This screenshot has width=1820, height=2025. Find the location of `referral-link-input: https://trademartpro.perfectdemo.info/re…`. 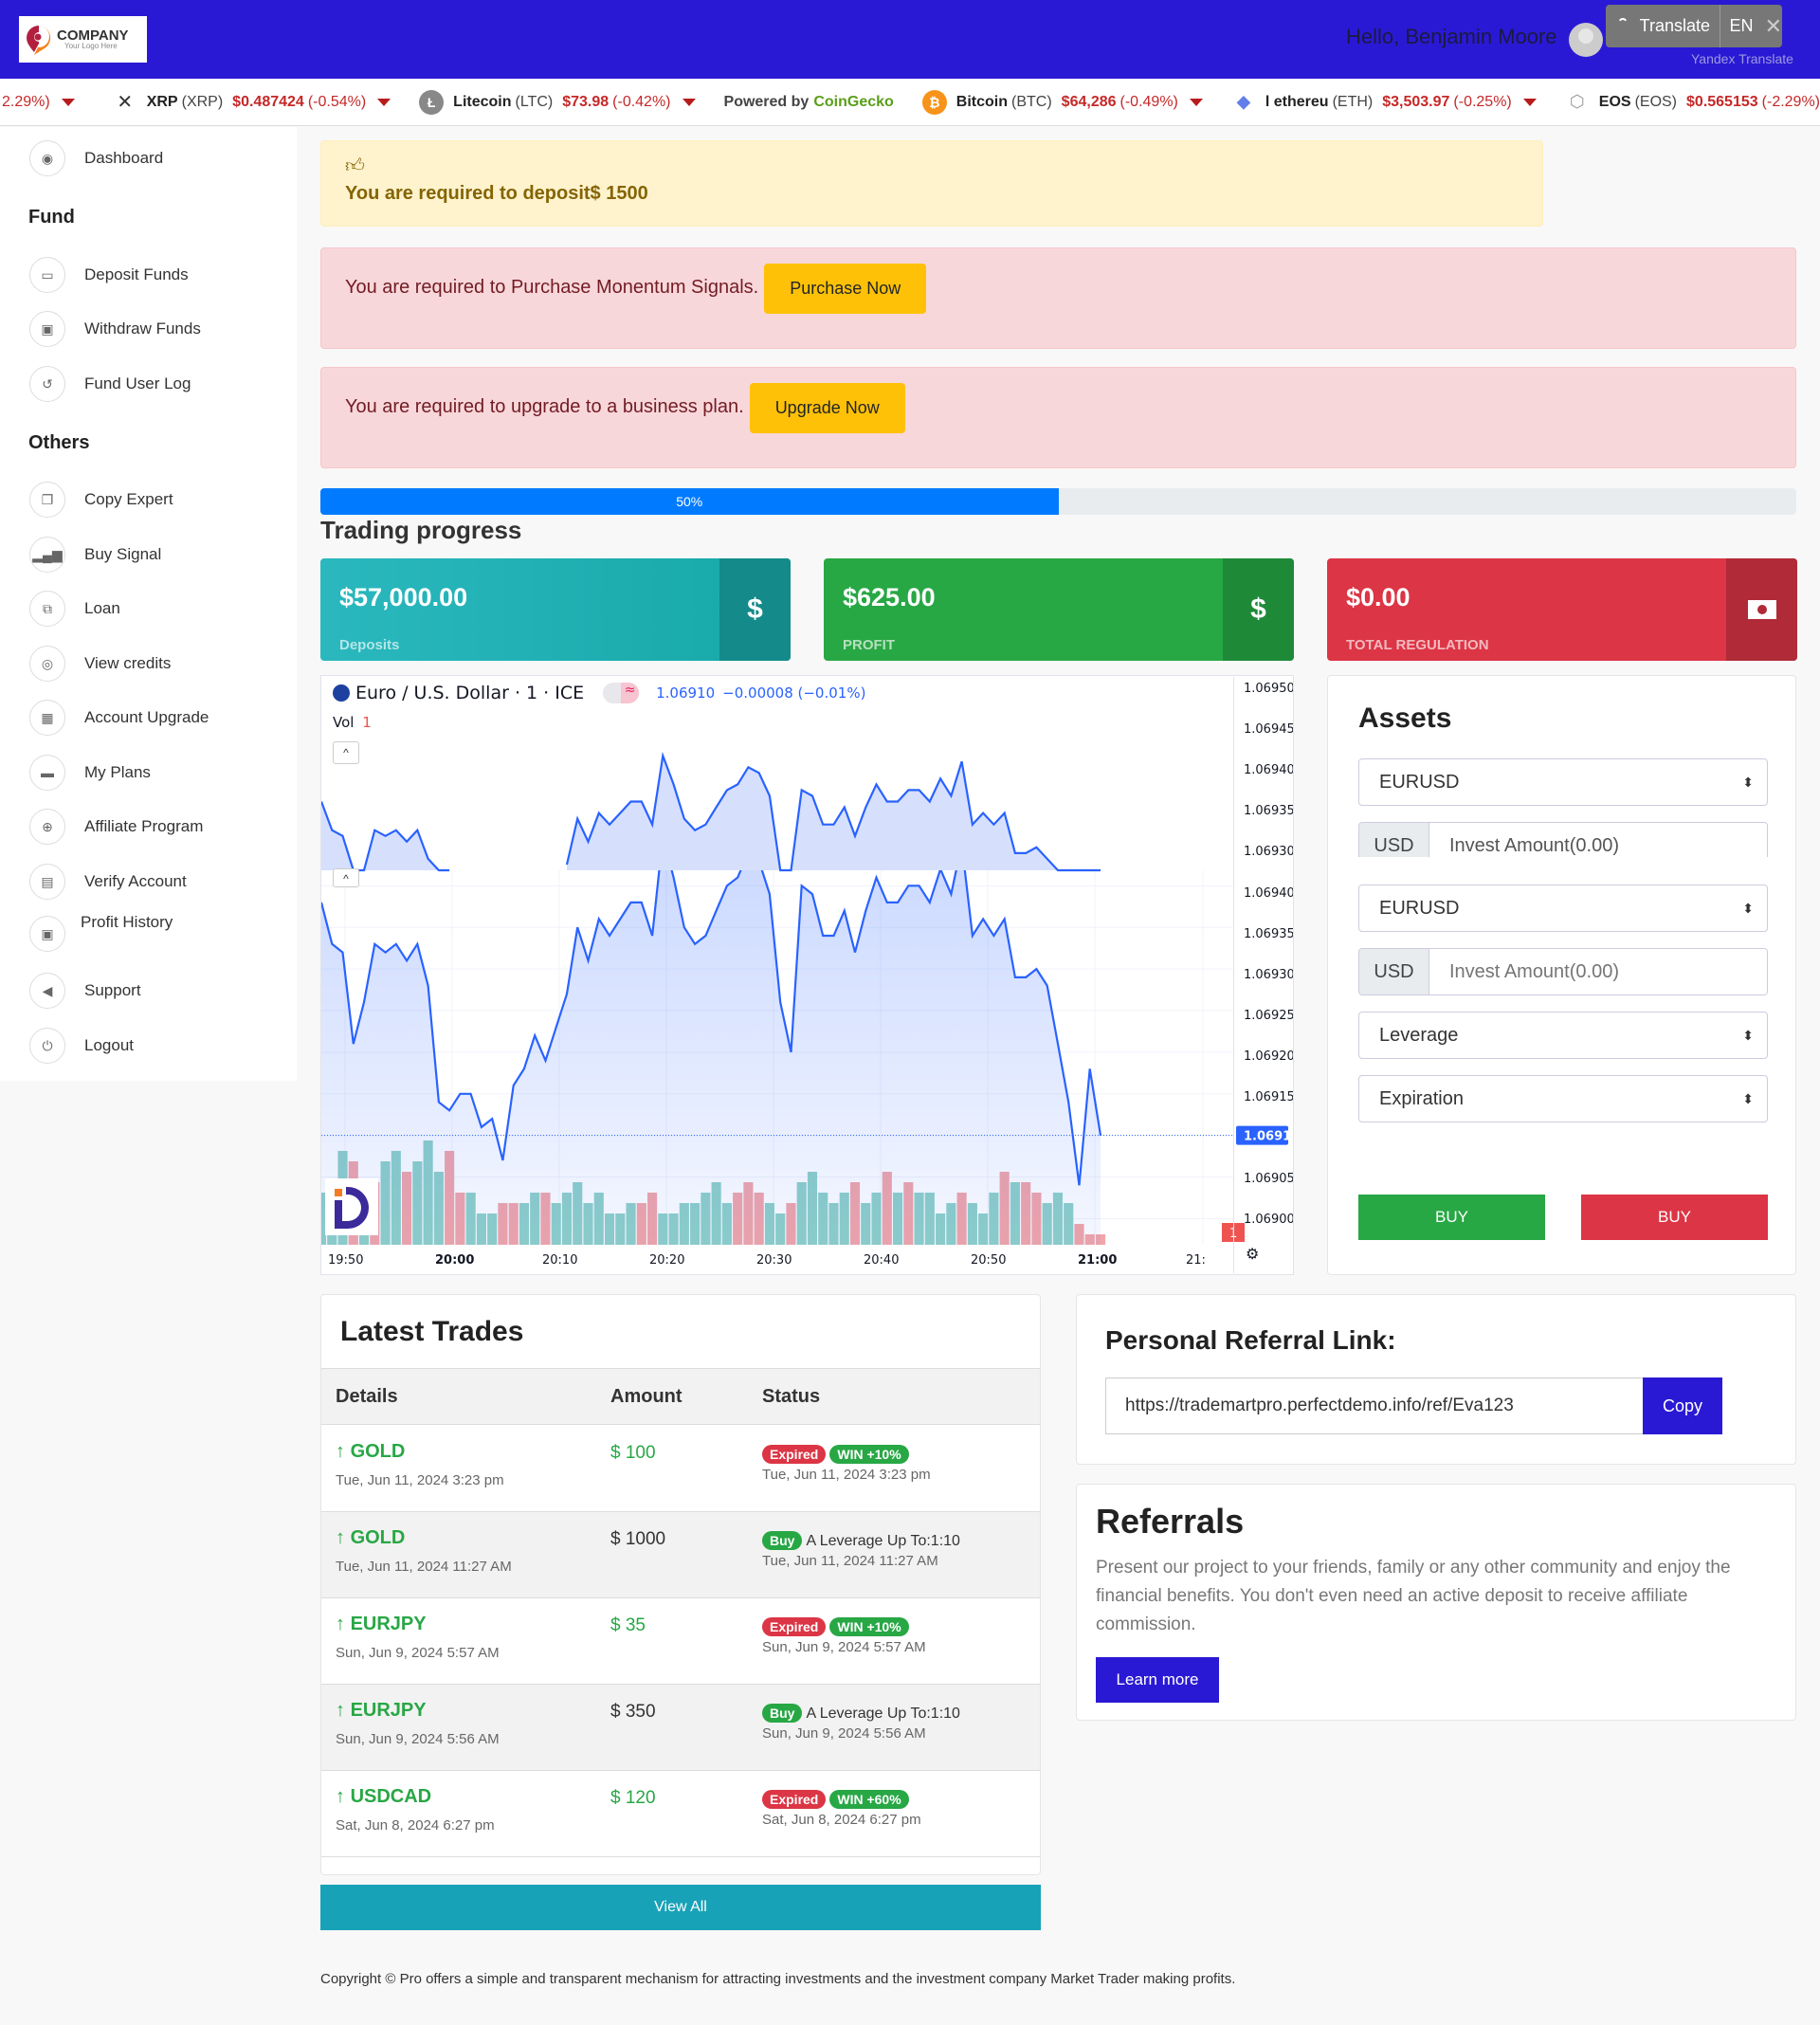

referral-link-input: https://trademartpro.perfectdemo.info/re… is located at coordinates (1374, 1405).